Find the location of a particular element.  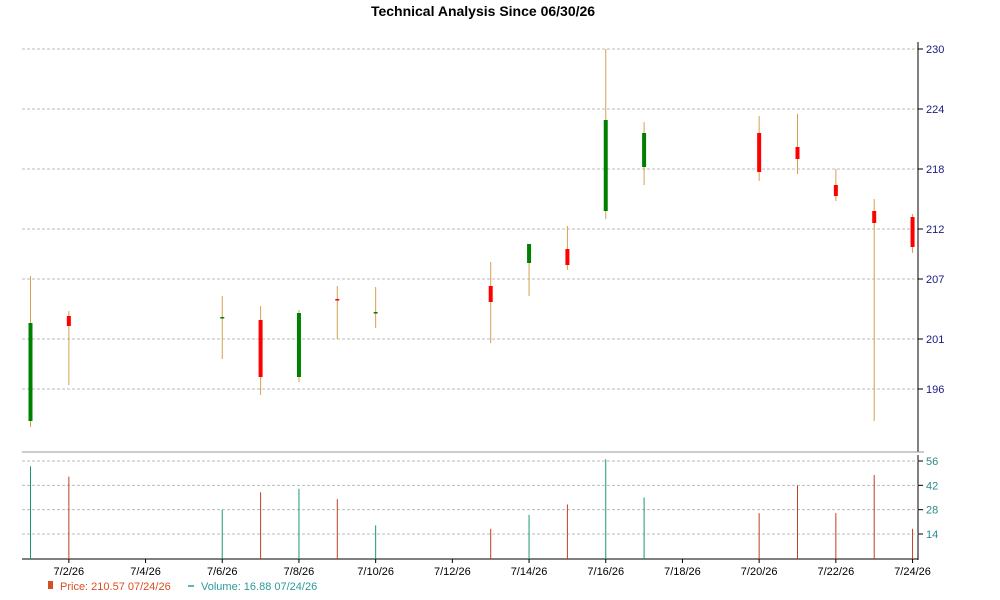

price-tick-label: 207 is located at coordinates (935, 280).